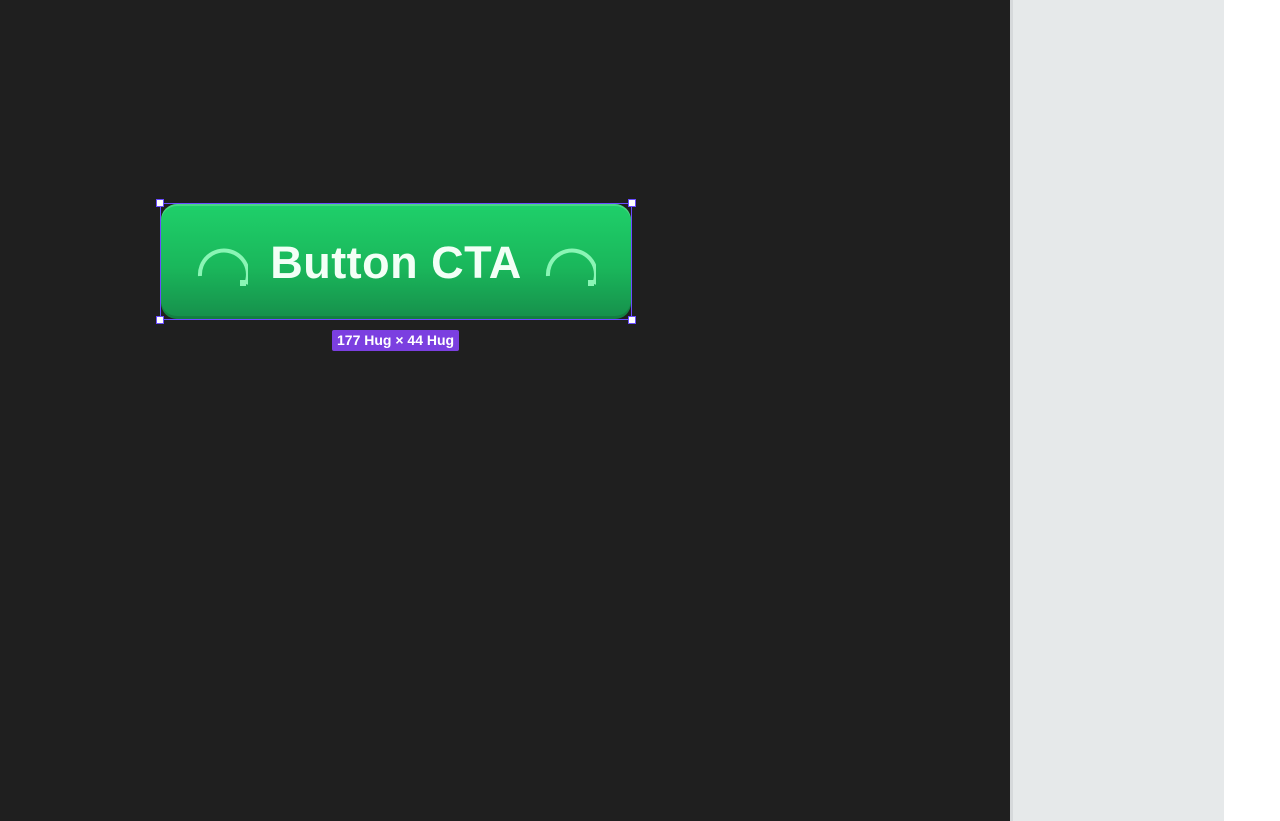 This screenshot has height=821, width=1280. I want to click on cta-button: Button CTA, so click(396, 261).